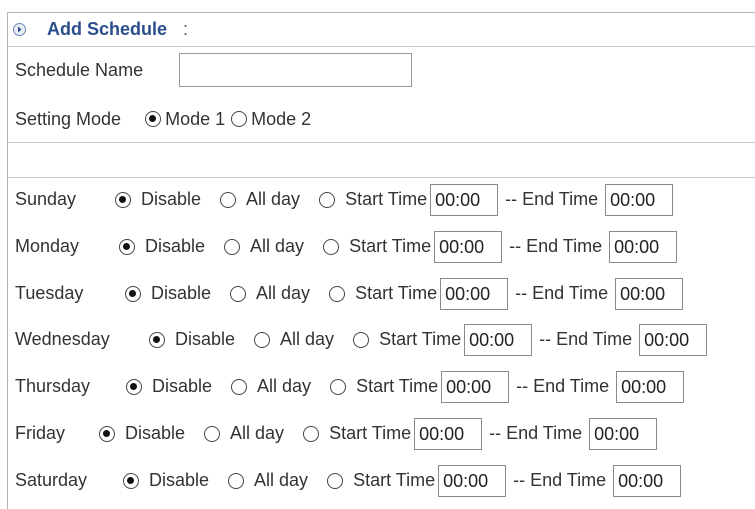 This screenshot has width=755, height=509. I want to click on schedule-name-input, so click(295, 70).